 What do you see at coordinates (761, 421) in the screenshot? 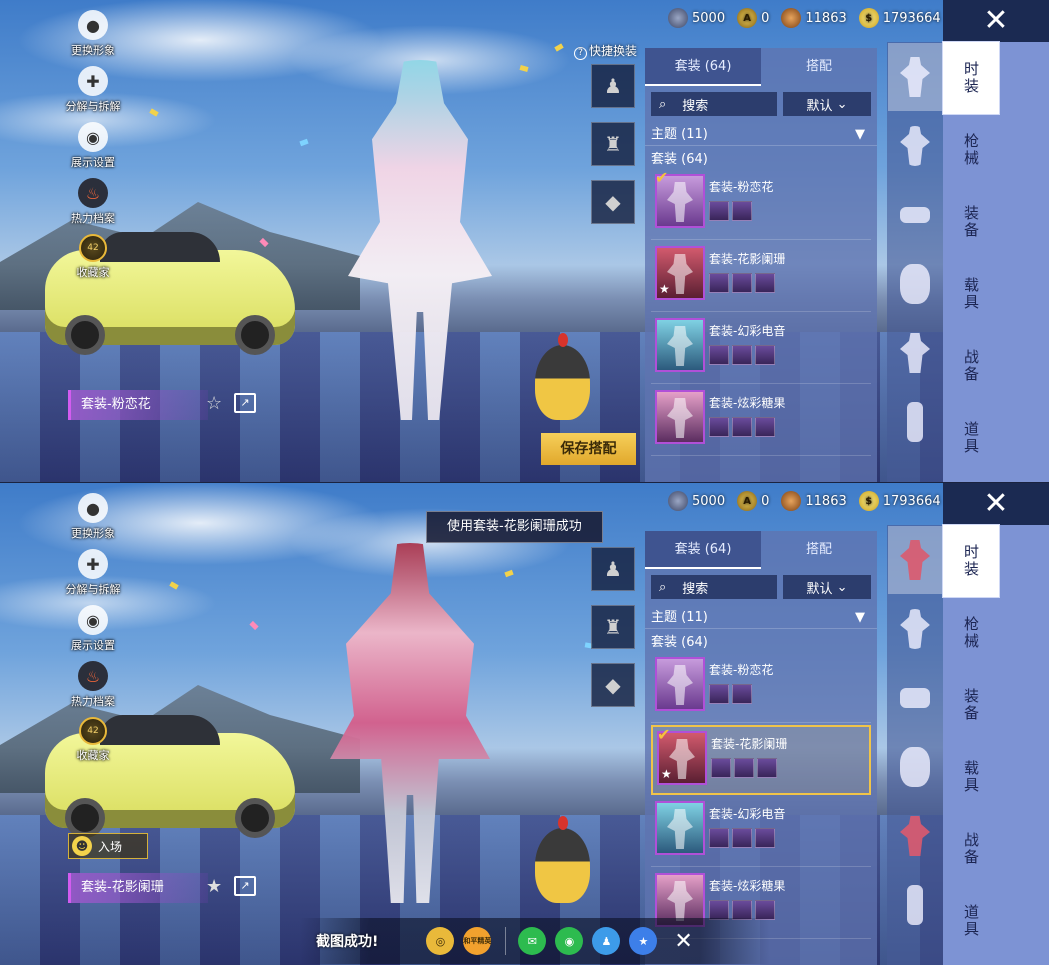
I see `list-item: 套装-炫彩糖果` at bounding box center [761, 421].